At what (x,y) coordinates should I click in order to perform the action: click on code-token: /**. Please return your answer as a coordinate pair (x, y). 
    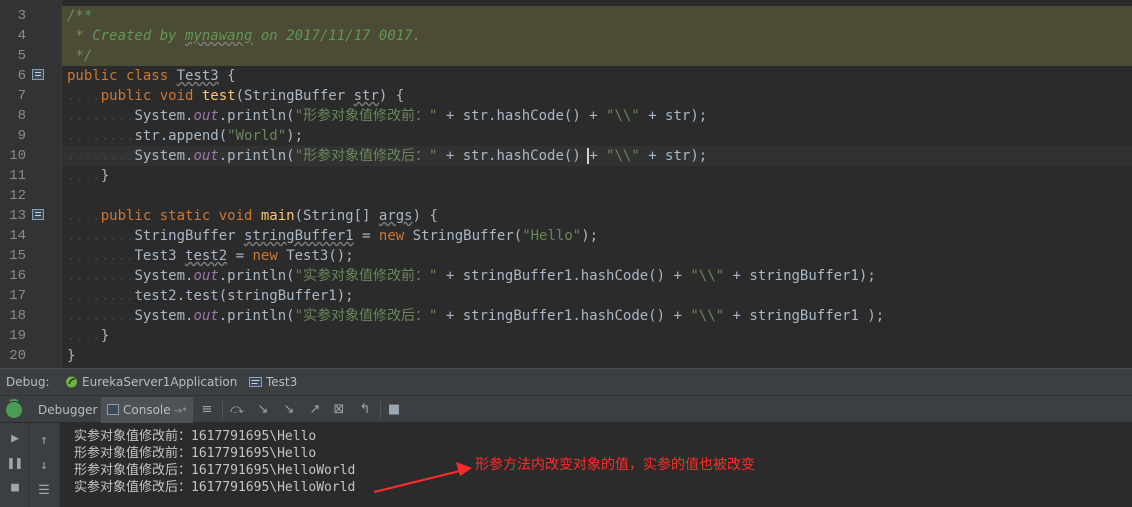
    Looking at the image, I should click on (80, 16).